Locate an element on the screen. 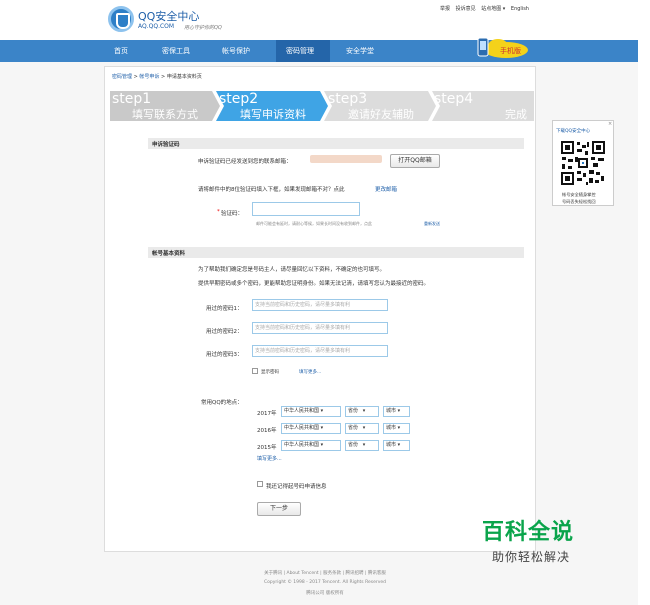  breadcrumb-item-current: 申请基本资料页 is located at coordinates (184, 77).